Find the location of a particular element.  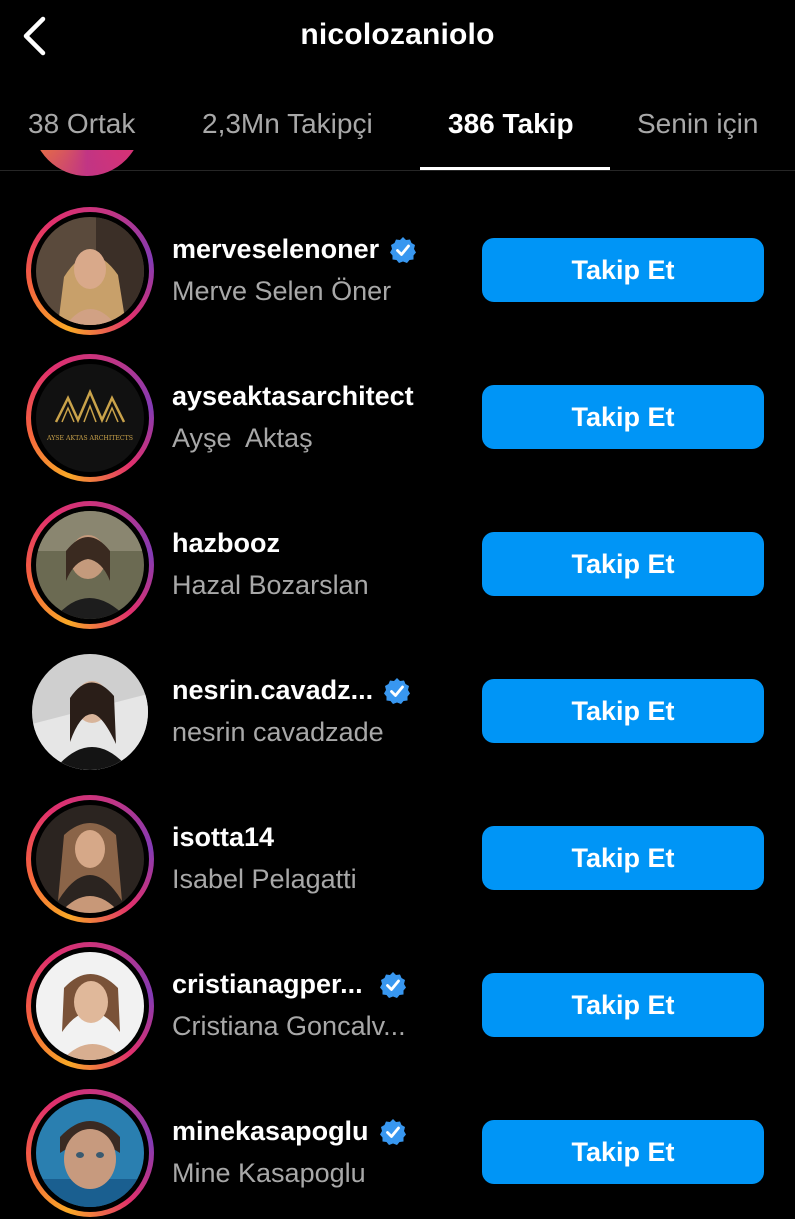

full-name: nesrin cavadzade is located at coordinates (278, 732).